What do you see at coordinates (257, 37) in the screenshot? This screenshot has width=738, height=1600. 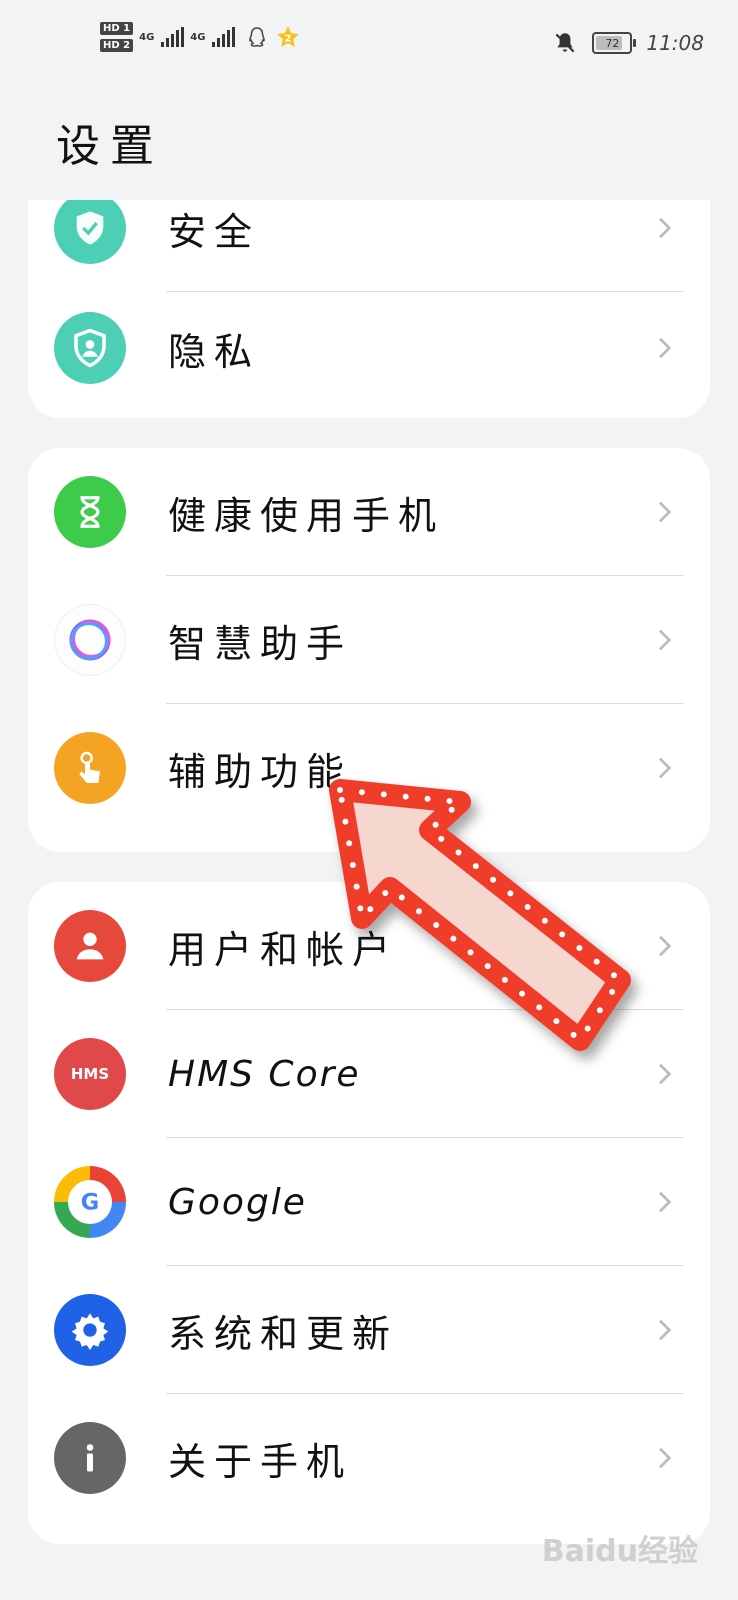 I see `qq-icon` at bounding box center [257, 37].